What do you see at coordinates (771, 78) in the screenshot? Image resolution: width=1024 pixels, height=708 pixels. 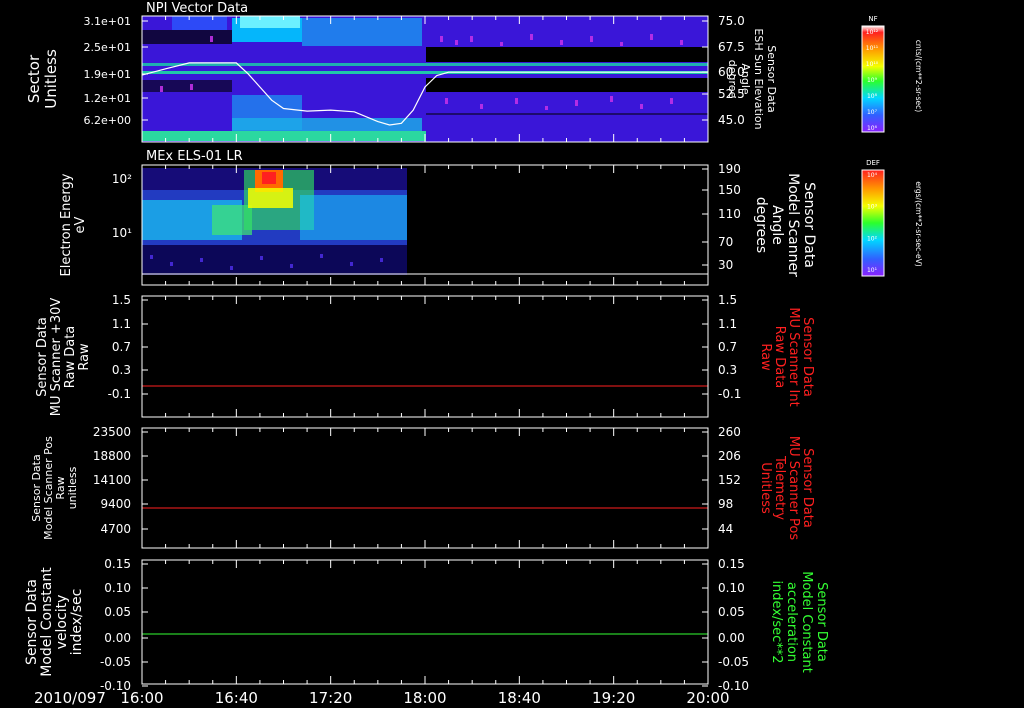 I see `panel-1-ylabel-right-1: Sensor Data` at bounding box center [771, 78].